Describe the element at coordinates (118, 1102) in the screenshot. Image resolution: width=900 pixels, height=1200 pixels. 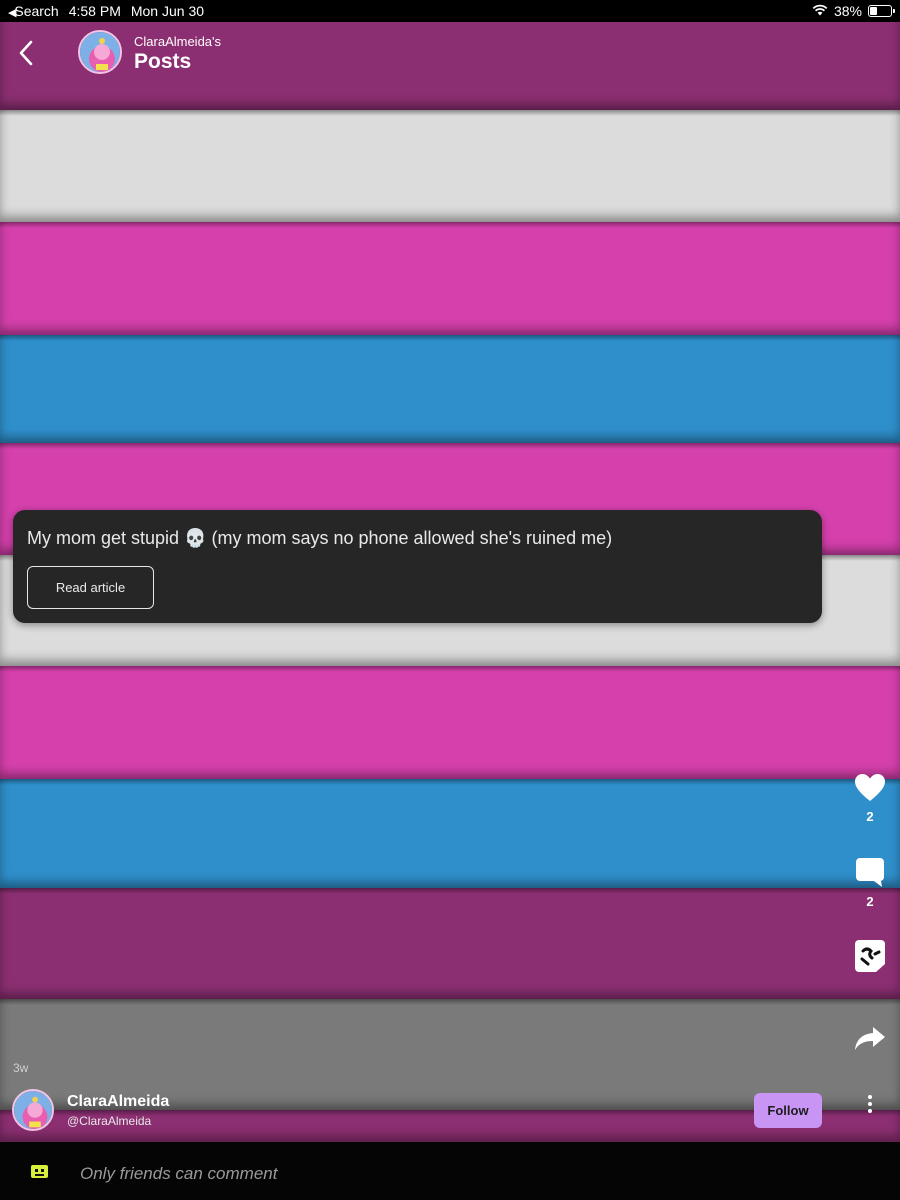
I see `author-name: ClaraAlmeida` at that location.